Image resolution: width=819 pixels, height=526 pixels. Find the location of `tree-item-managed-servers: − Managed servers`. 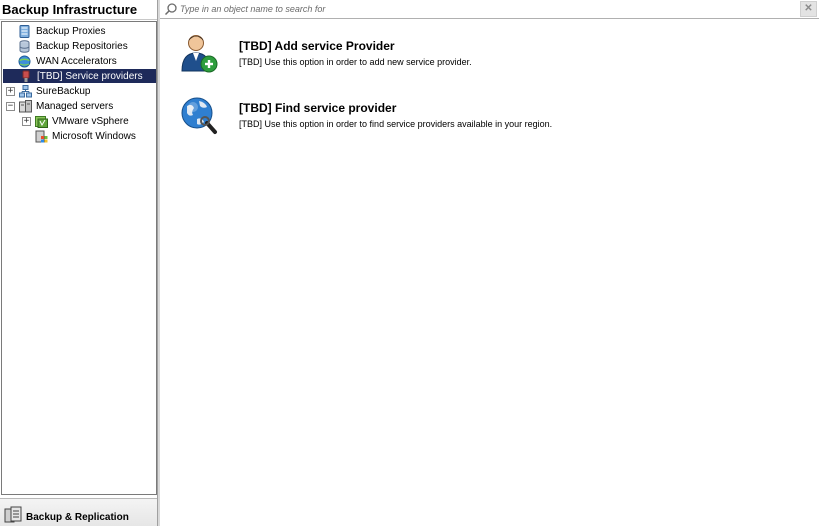

tree-item-managed-servers: − Managed servers is located at coordinates (60, 106).